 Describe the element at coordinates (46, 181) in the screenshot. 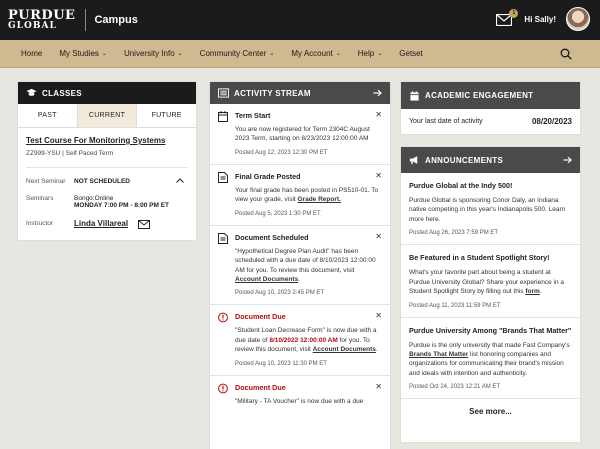

I see `next-seminar-label: Next Seminar` at that location.